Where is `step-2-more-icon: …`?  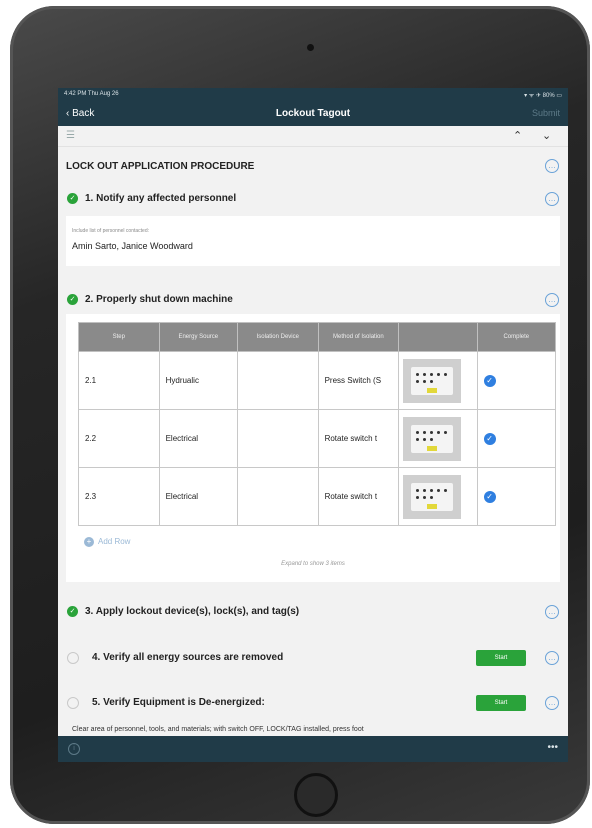
step-2-more-icon: … is located at coordinates (552, 300).